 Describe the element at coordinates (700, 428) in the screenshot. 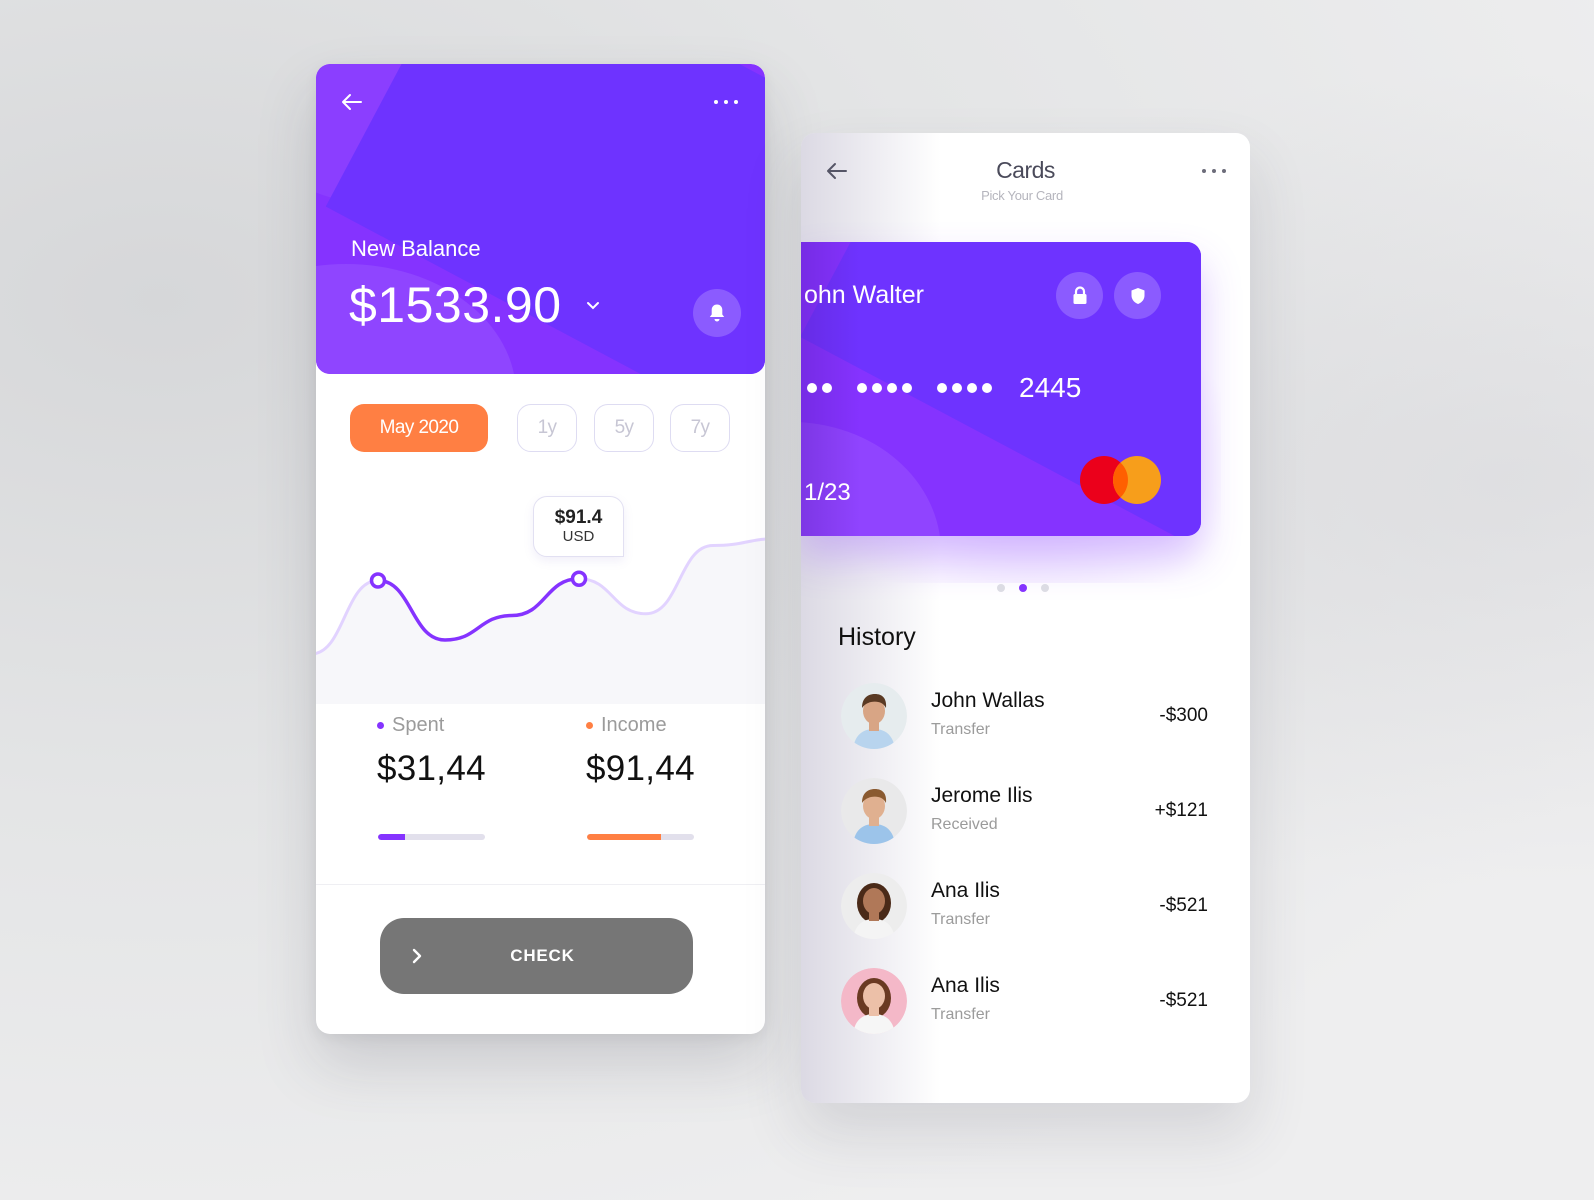

I see `range-7y: 7y` at that location.